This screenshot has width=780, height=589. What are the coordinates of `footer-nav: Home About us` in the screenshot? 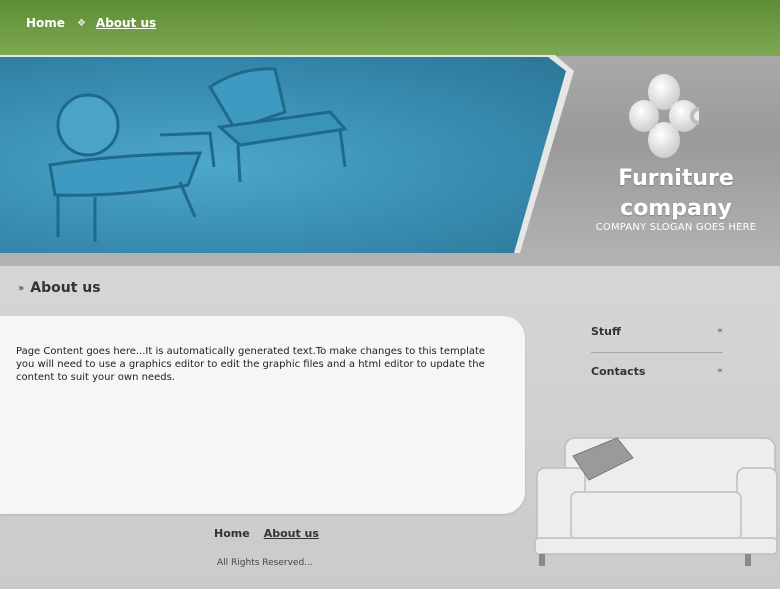 It's located at (266, 533).